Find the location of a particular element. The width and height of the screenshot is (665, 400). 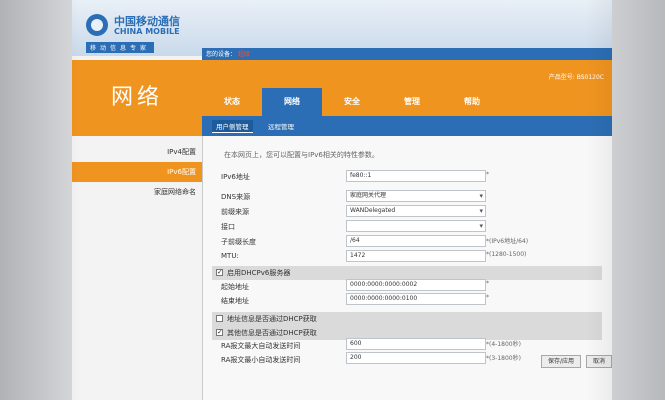

sidebar-item-ipv4: IPv4配置 is located at coordinates (137, 152).